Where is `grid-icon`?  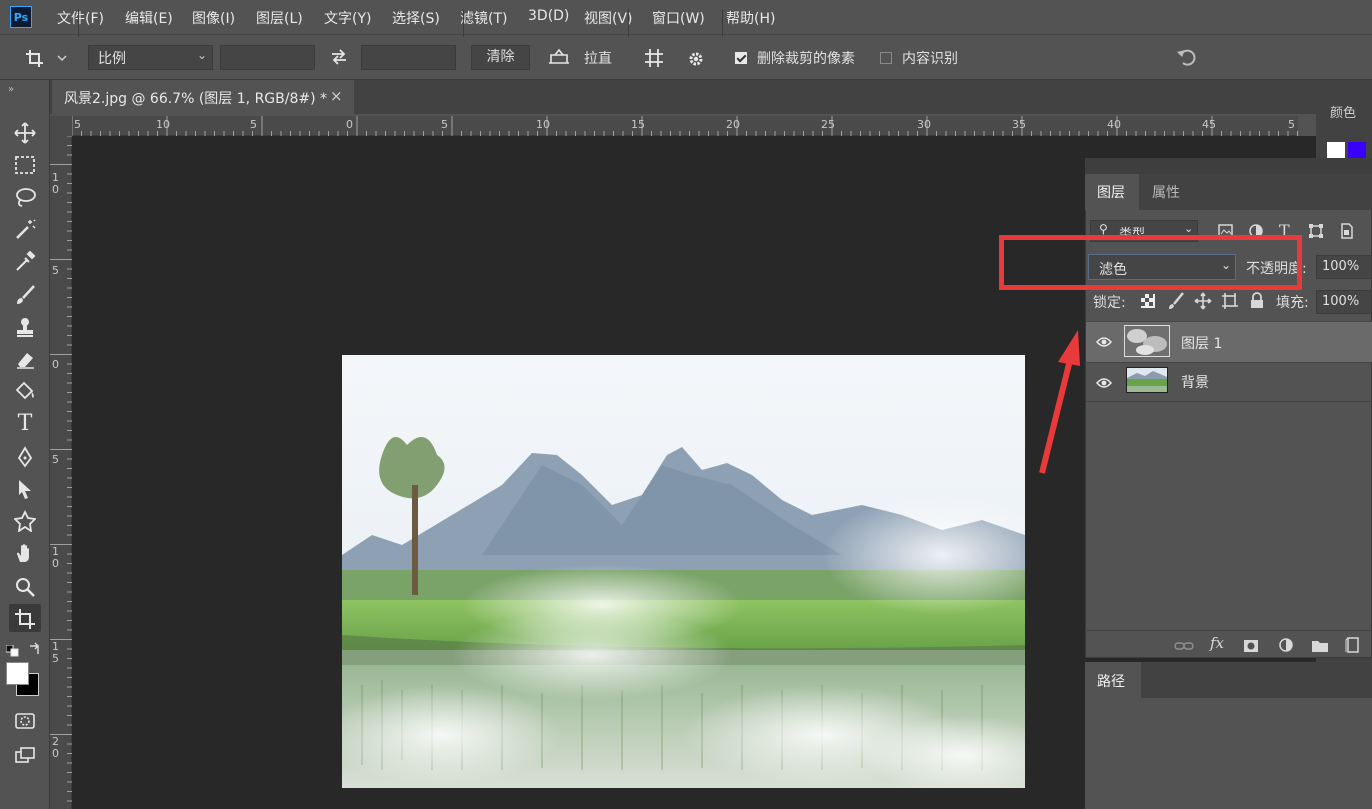 grid-icon is located at coordinates (654, 60).